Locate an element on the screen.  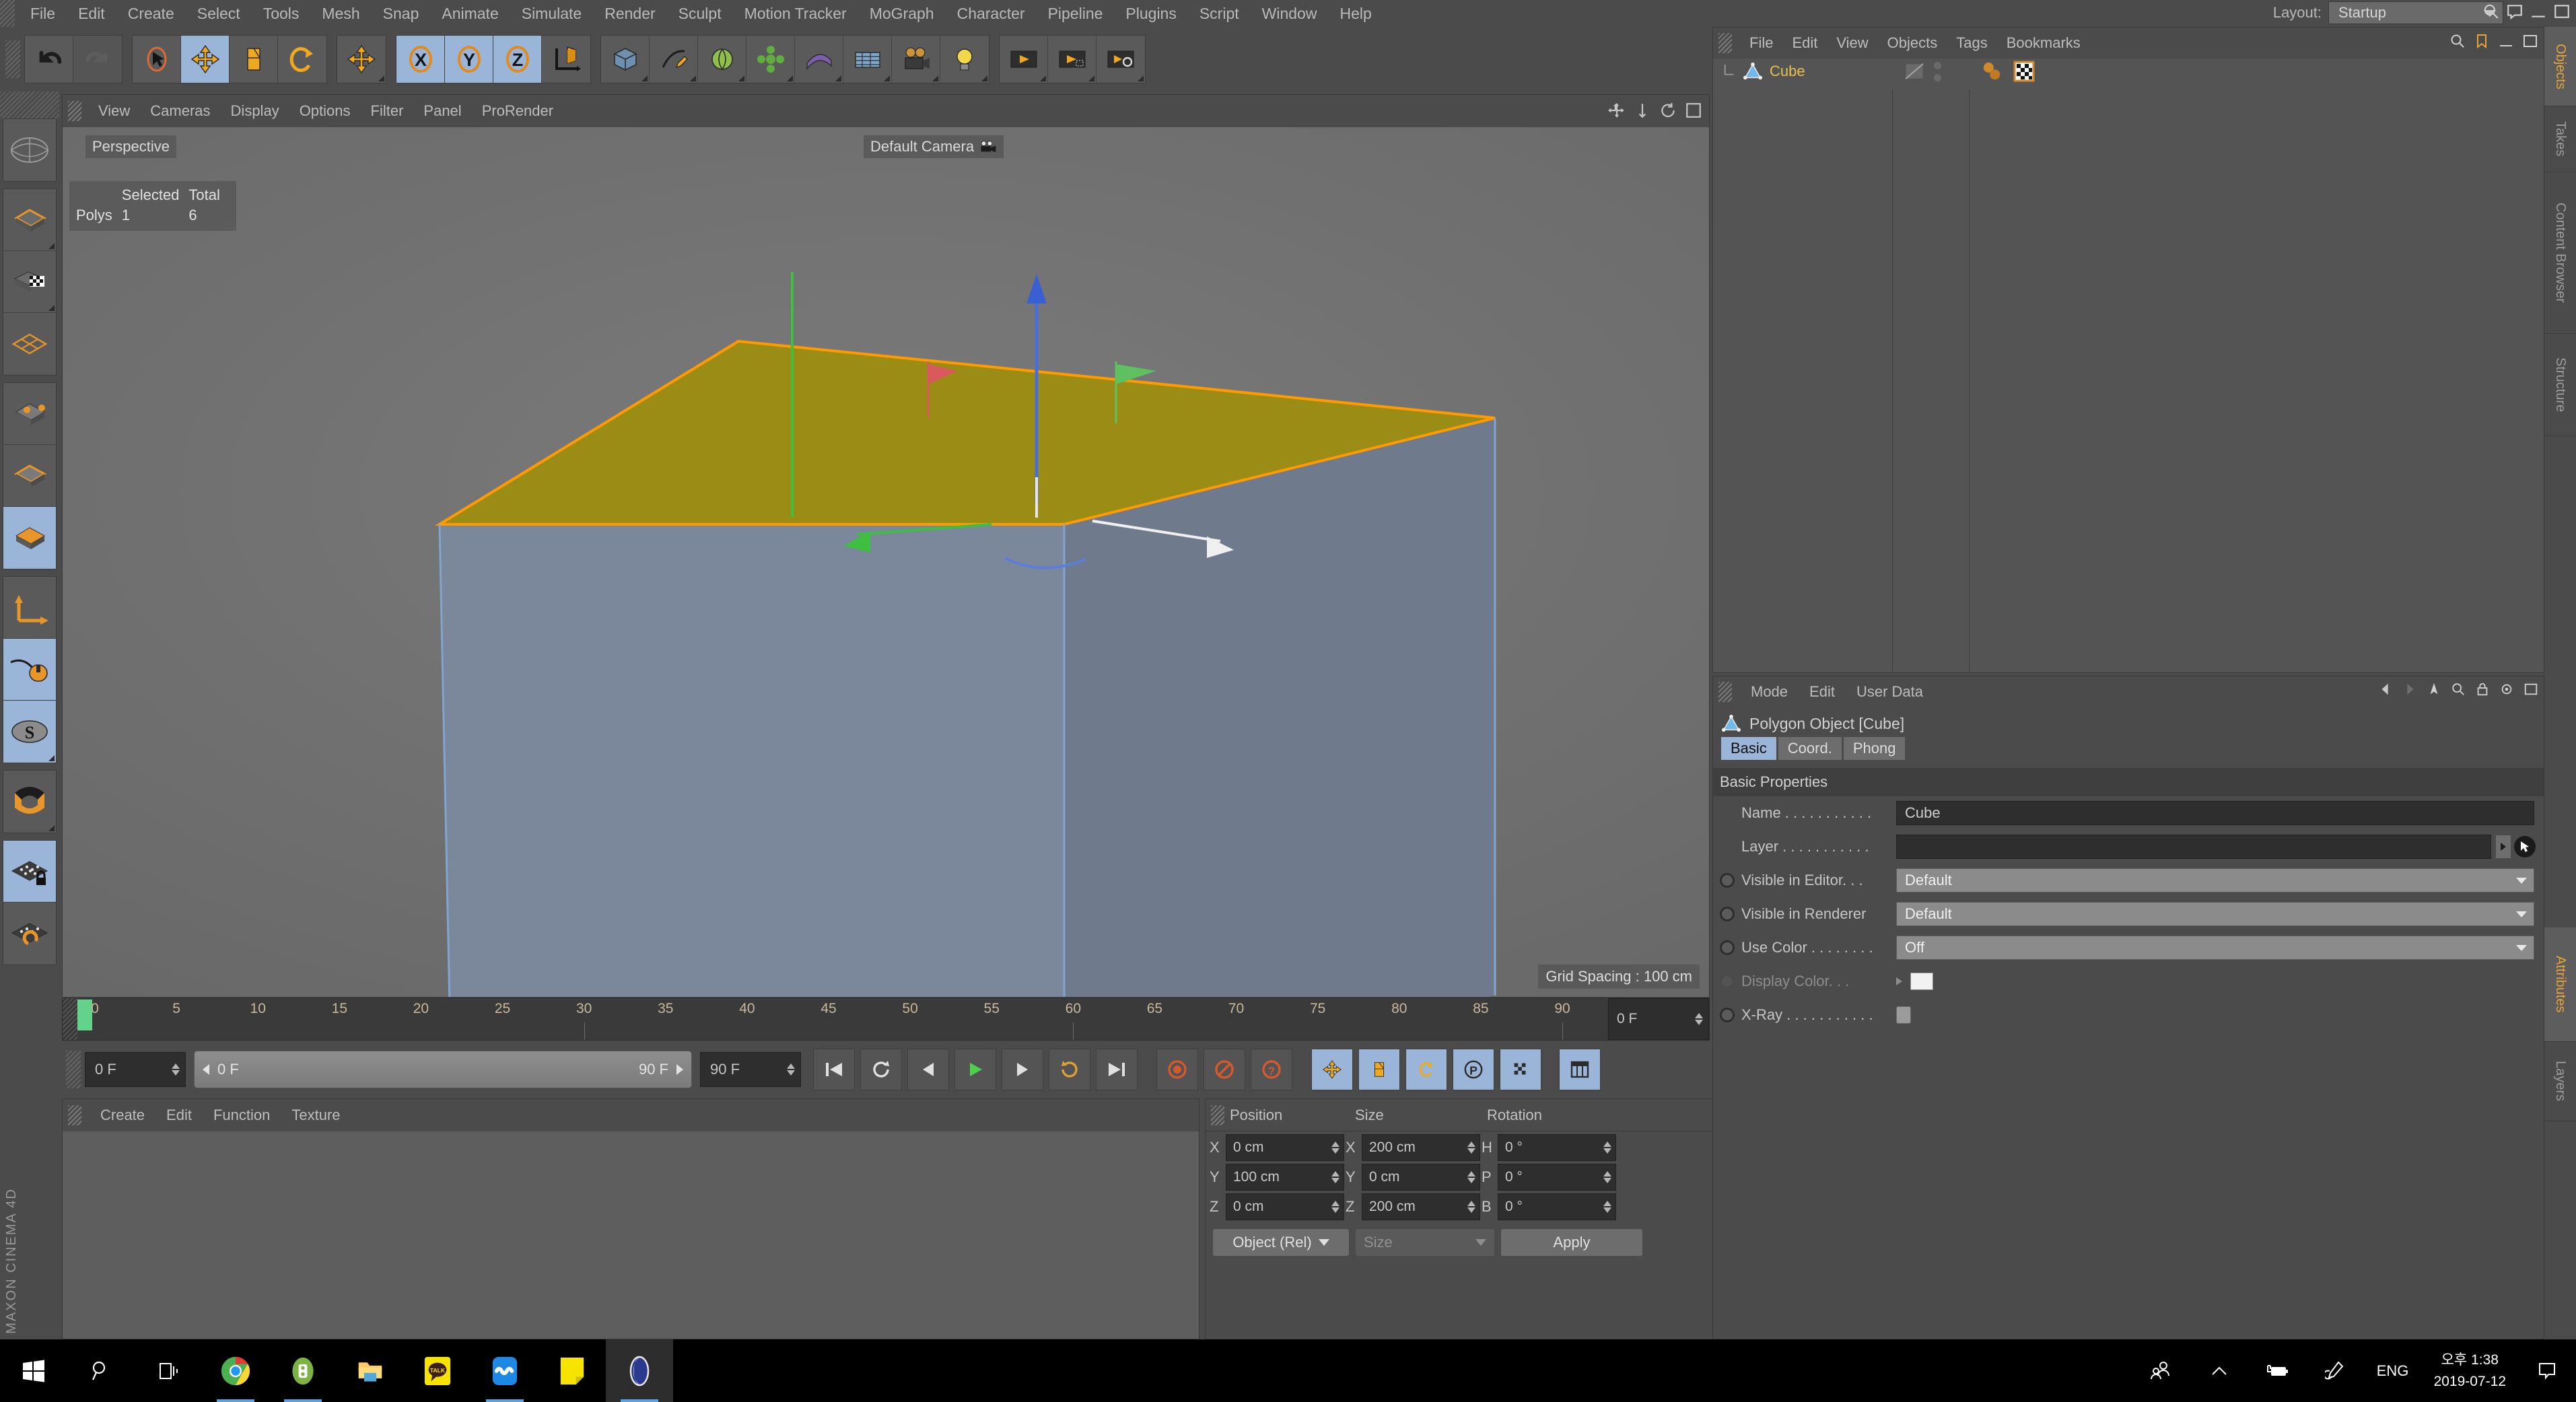
attribute-tab-coord: Coord. is located at coordinates (1810, 748).